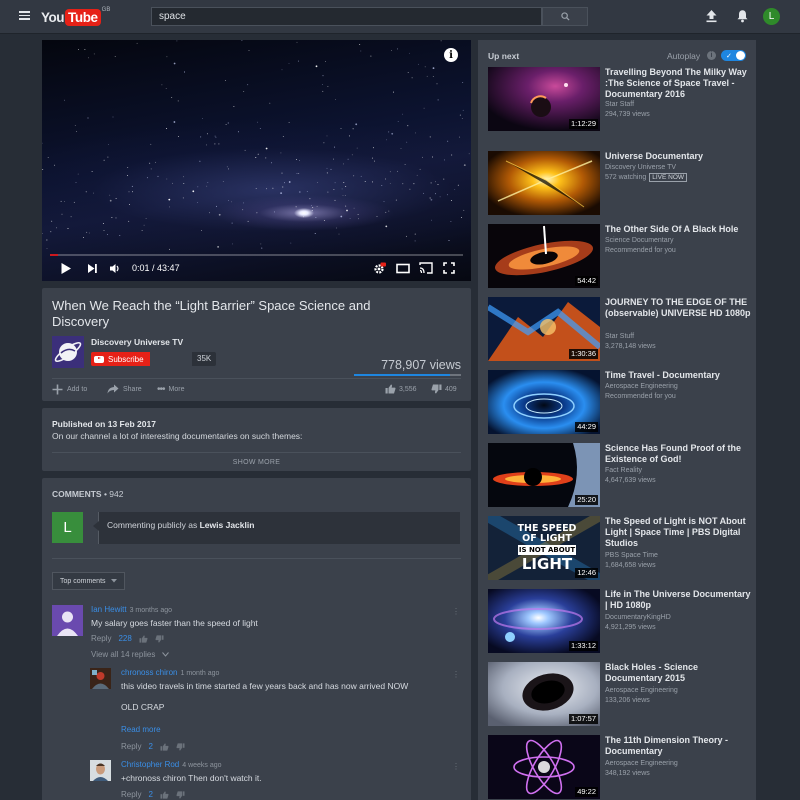 The image size is (800, 800). I want to click on search-button, so click(565, 16).